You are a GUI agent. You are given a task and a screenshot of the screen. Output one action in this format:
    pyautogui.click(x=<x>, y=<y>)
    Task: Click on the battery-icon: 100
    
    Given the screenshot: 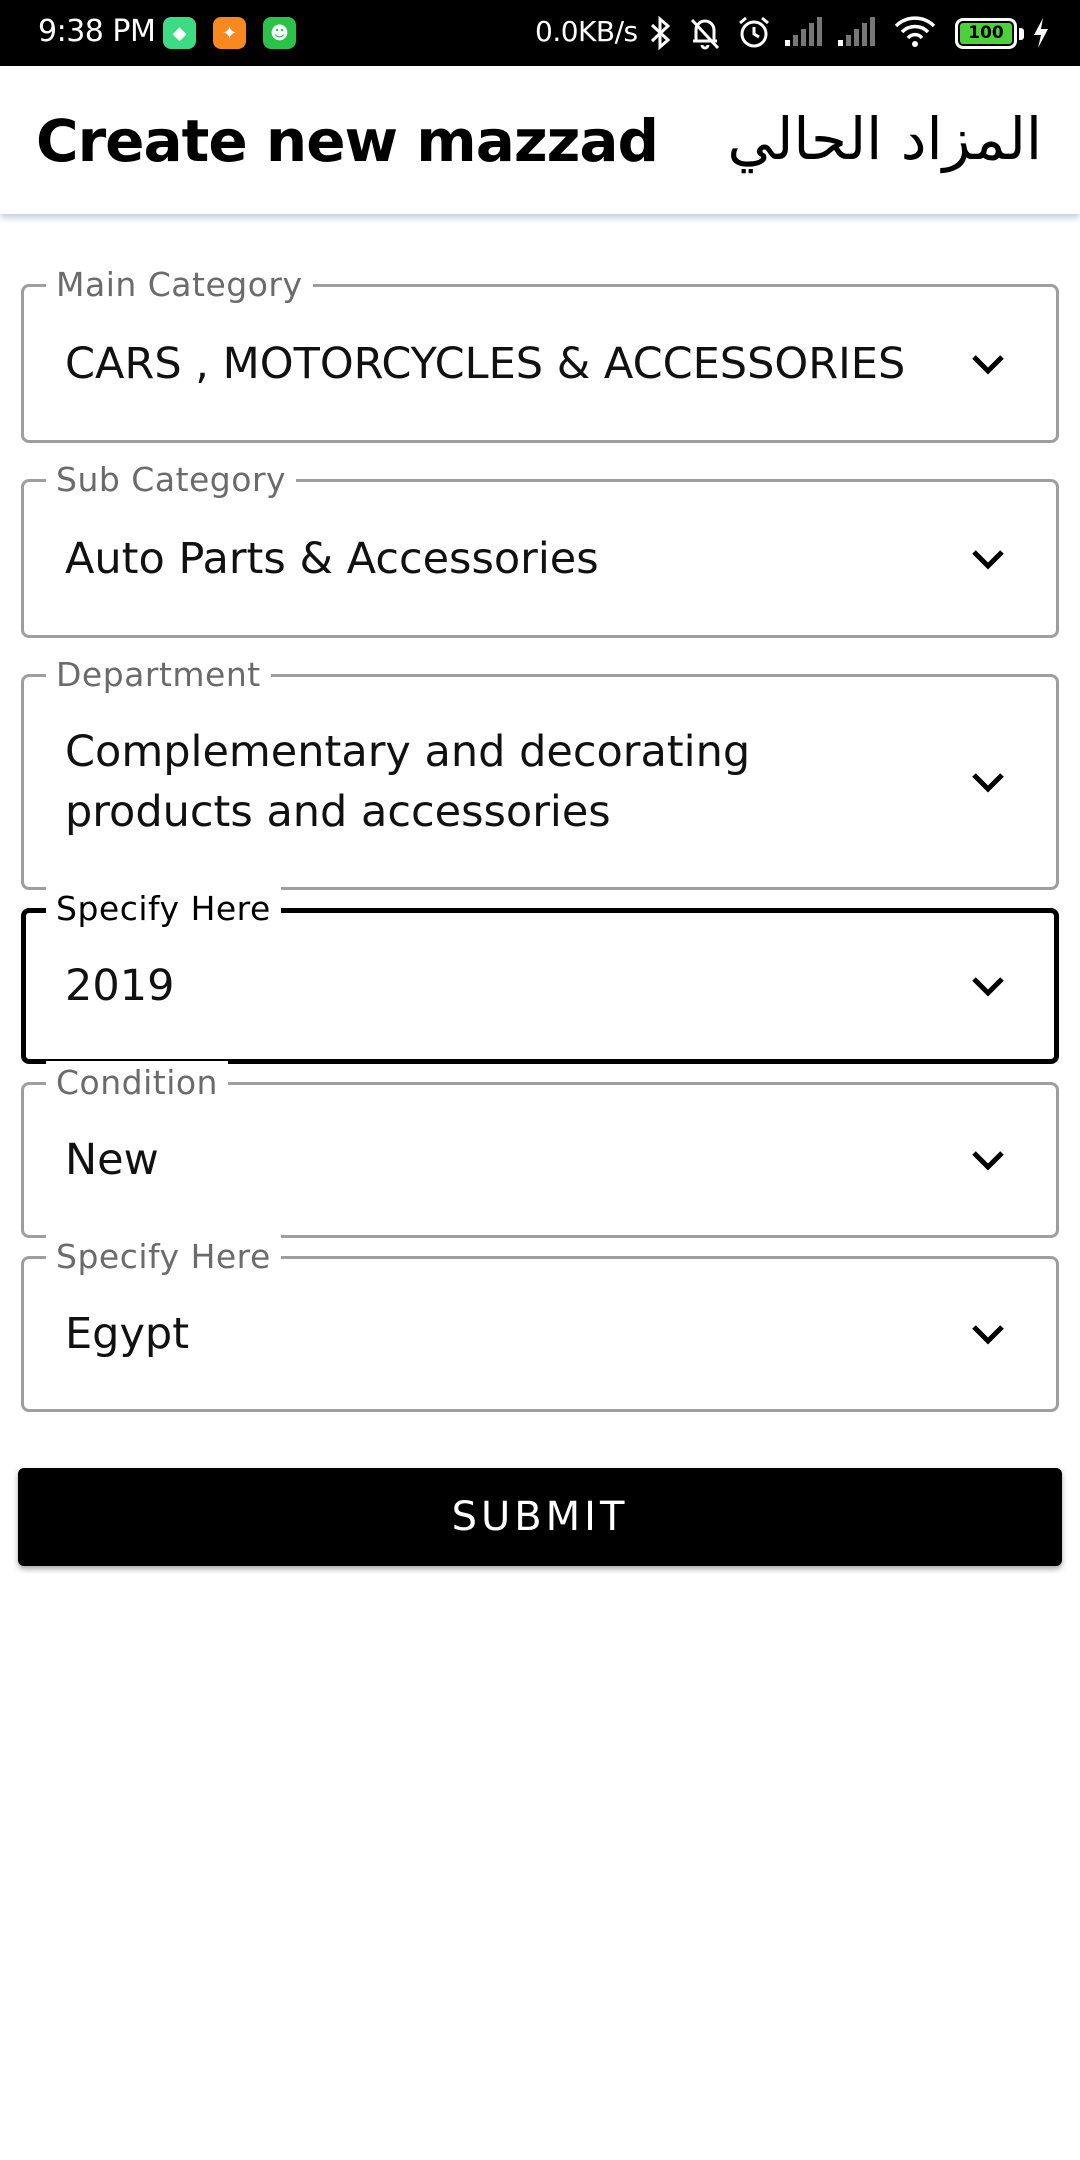 What is the action you would take?
    pyautogui.click(x=986, y=33)
    